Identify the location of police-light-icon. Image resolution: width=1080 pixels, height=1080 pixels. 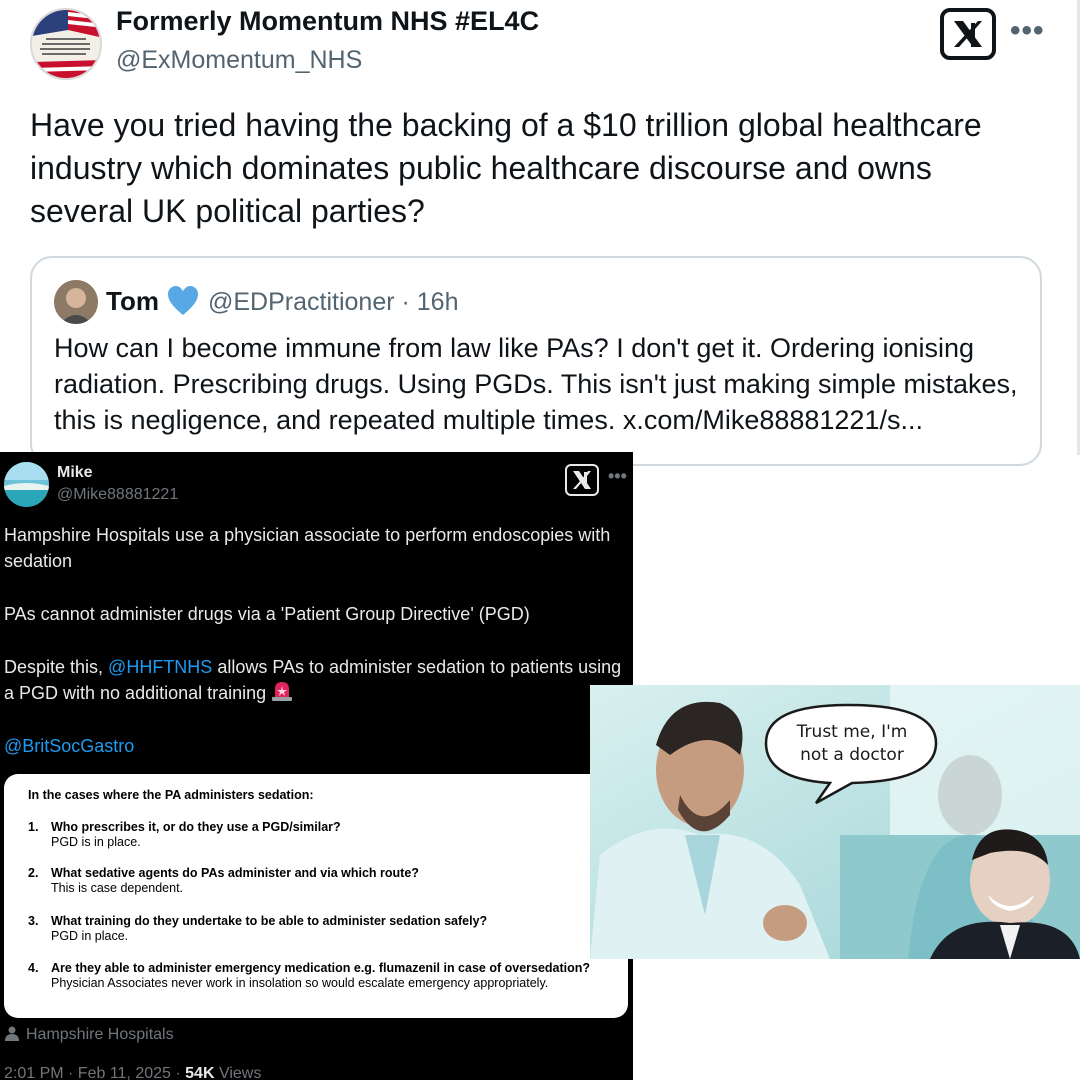
(282, 691).